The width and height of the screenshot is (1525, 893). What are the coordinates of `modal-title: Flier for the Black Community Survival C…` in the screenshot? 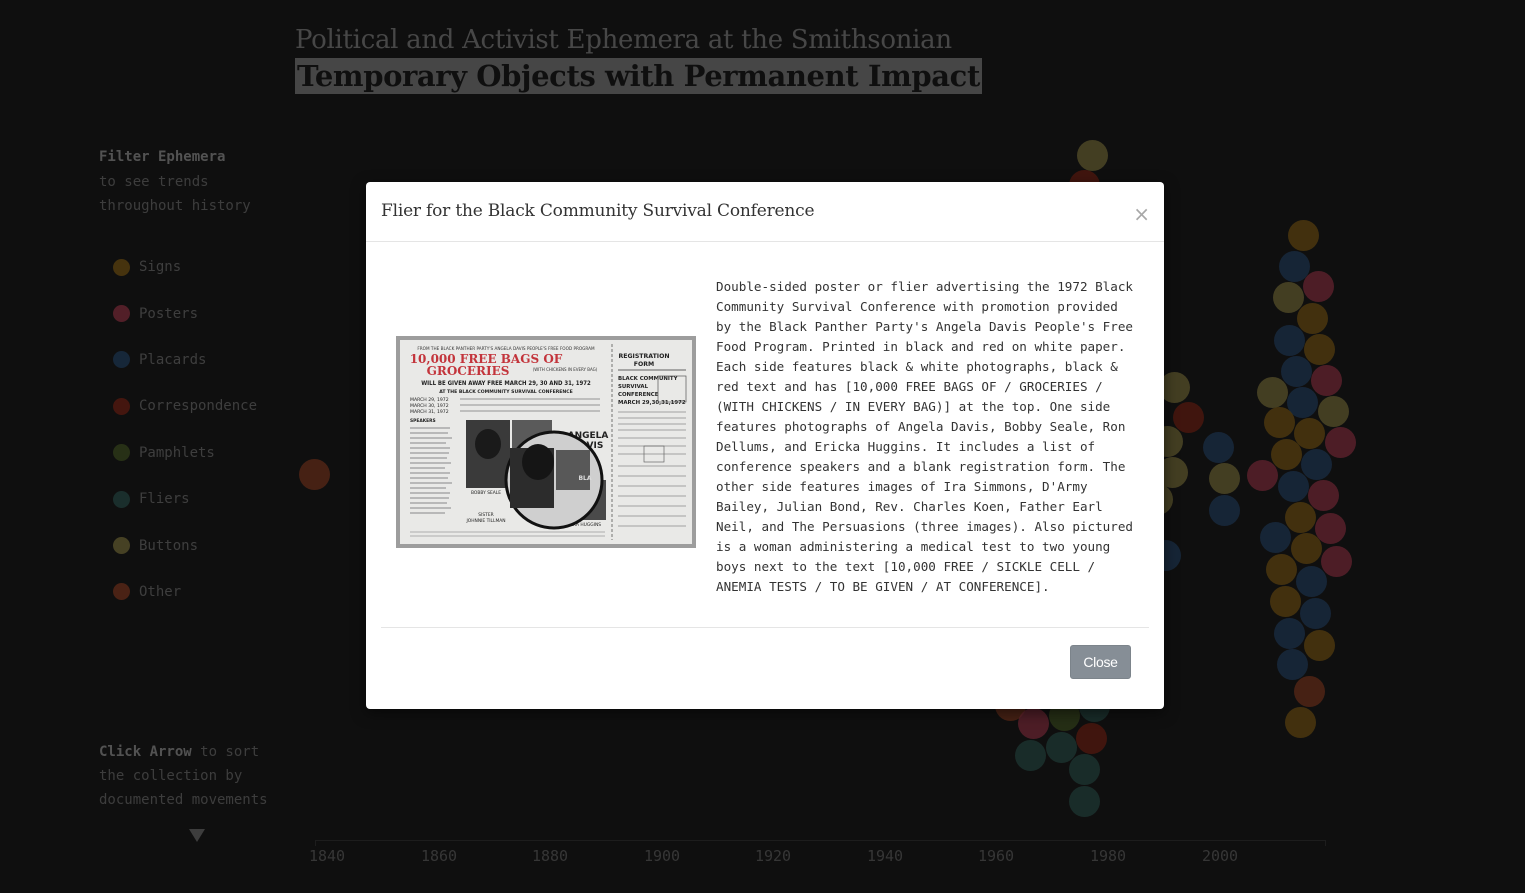 It's located at (598, 211).